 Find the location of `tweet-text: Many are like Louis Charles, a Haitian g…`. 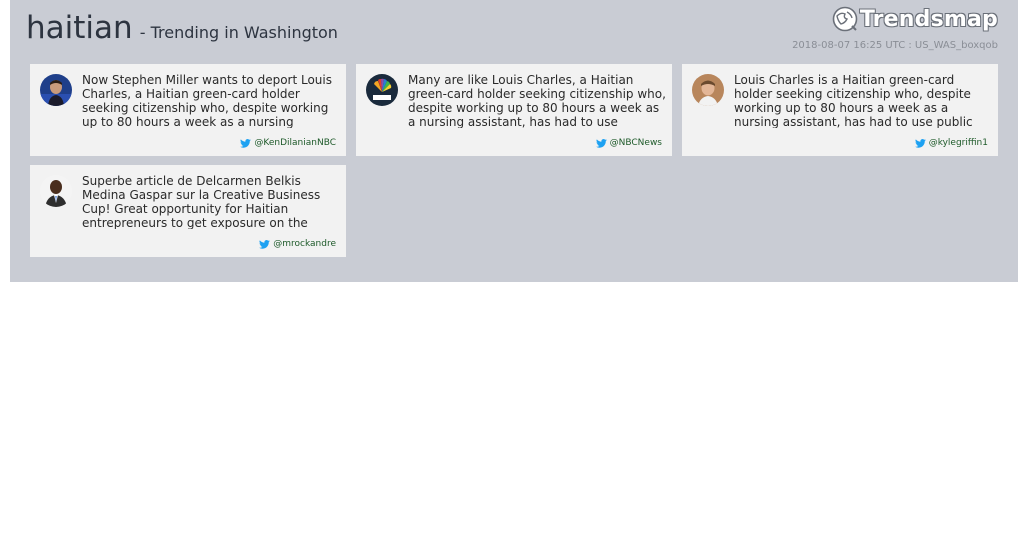

tweet-text: Many are like Louis Charles, a Haitian g… is located at coordinates (537, 100).